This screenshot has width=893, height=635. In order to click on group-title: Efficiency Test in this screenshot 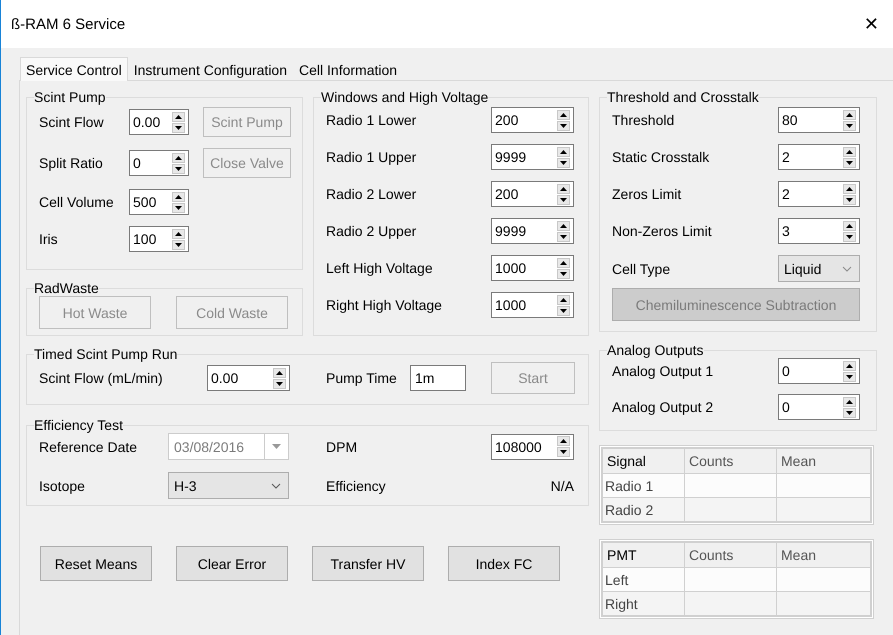, I will do `click(78, 425)`.